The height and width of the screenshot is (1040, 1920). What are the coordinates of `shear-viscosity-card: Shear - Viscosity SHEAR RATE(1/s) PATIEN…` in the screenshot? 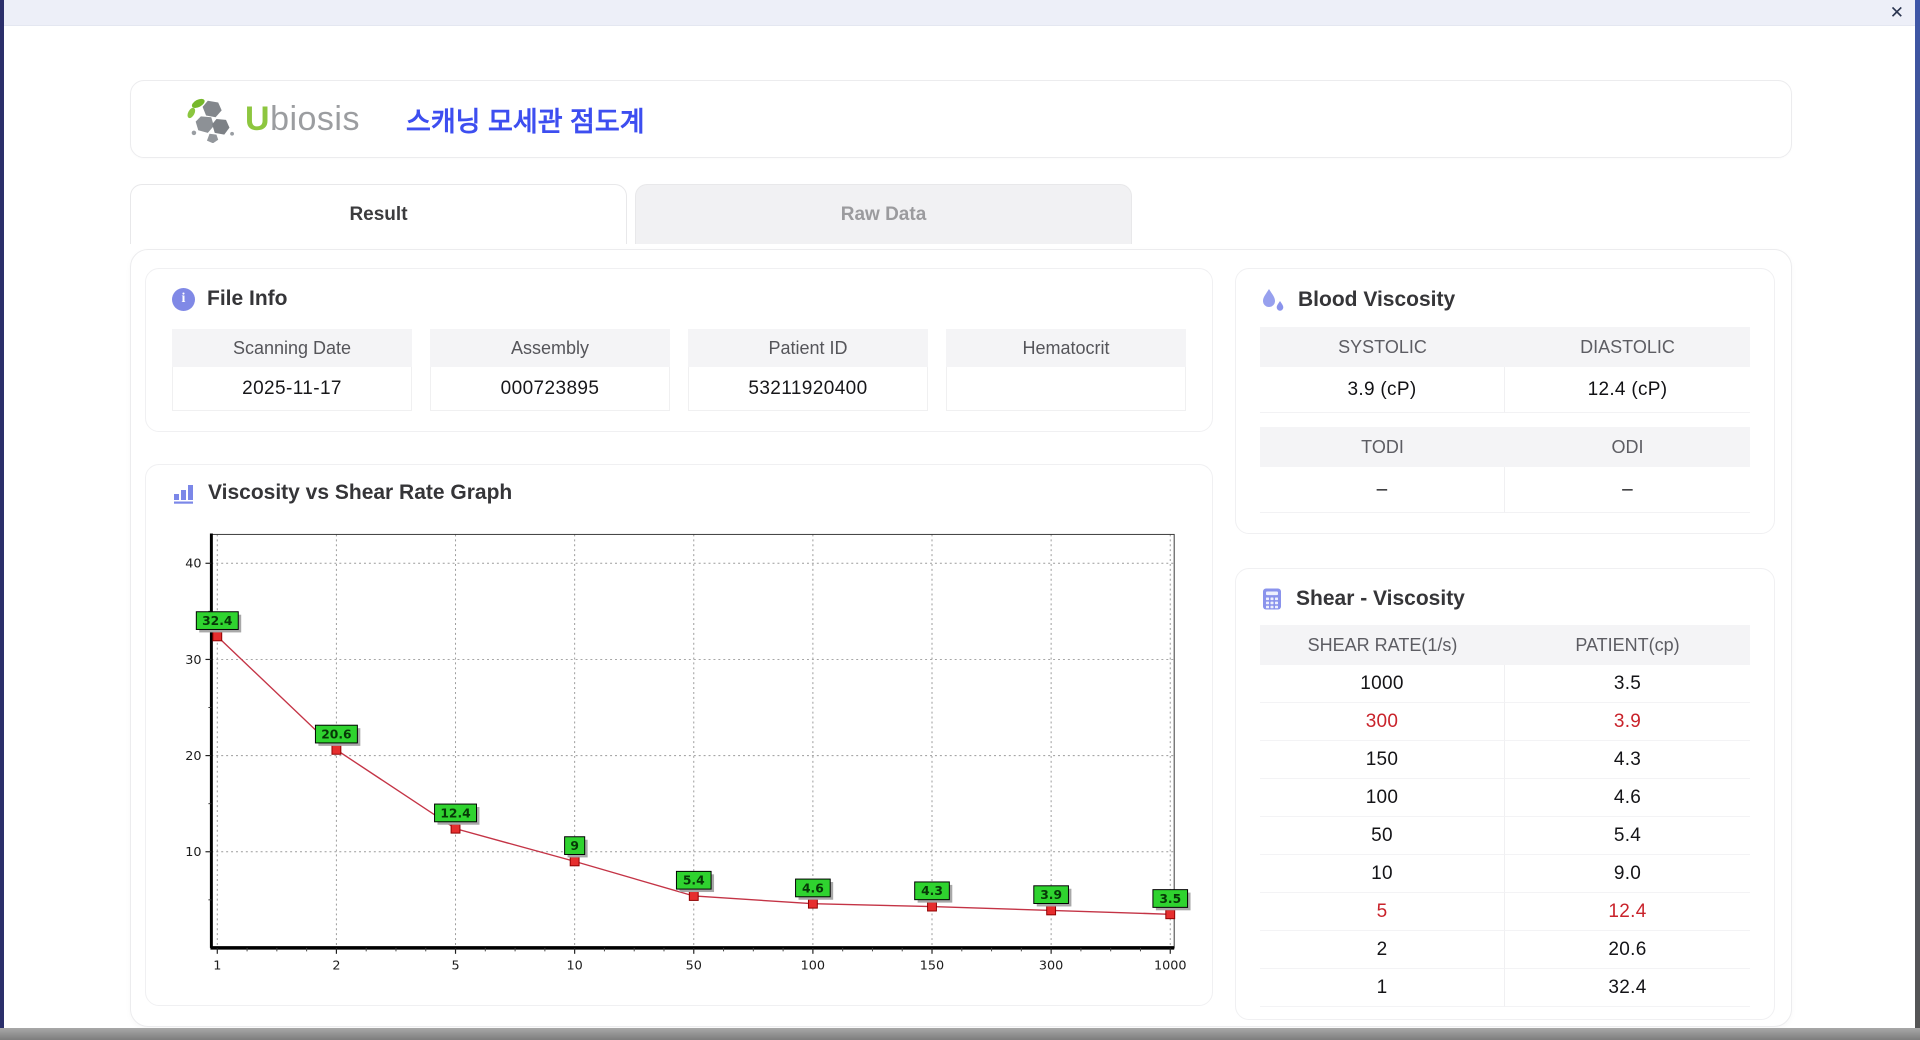 It's located at (1505, 794).